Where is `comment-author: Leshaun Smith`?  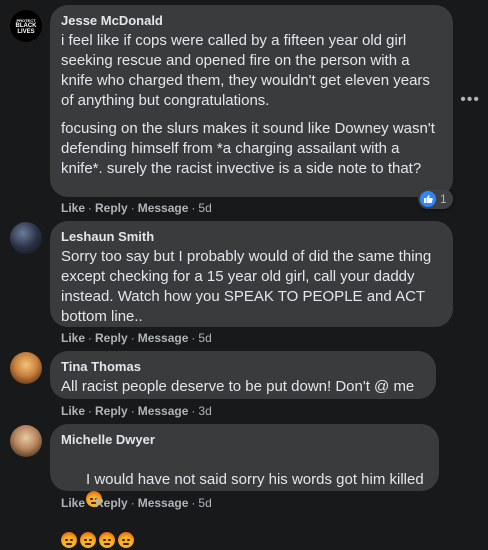 comment-author: Leshaun Smith is located at coordinates (251, 237).